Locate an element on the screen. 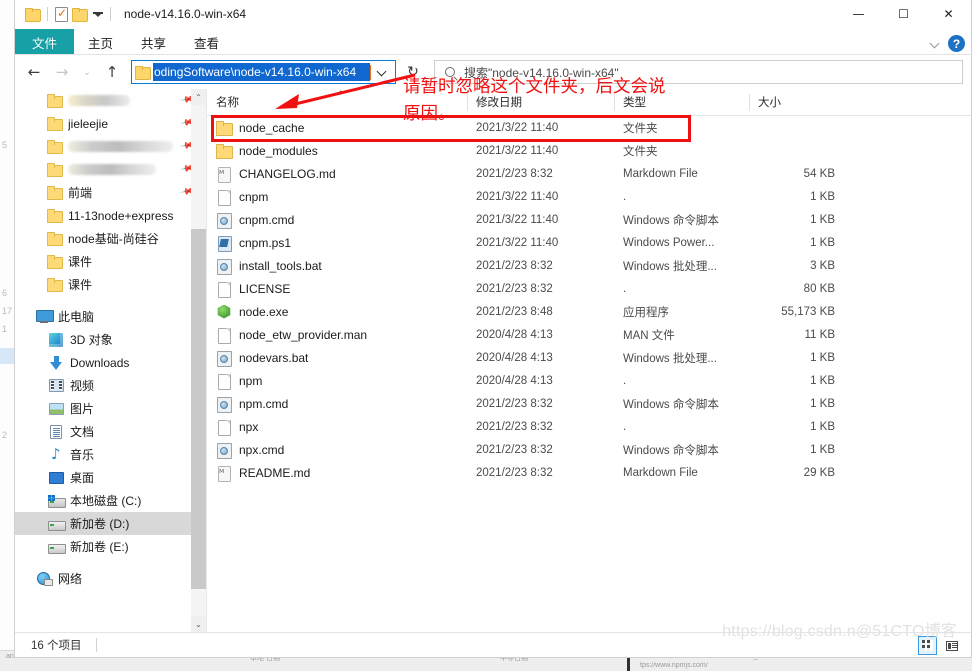  column-header-type: 类型 is located at coordinates (681, 102).